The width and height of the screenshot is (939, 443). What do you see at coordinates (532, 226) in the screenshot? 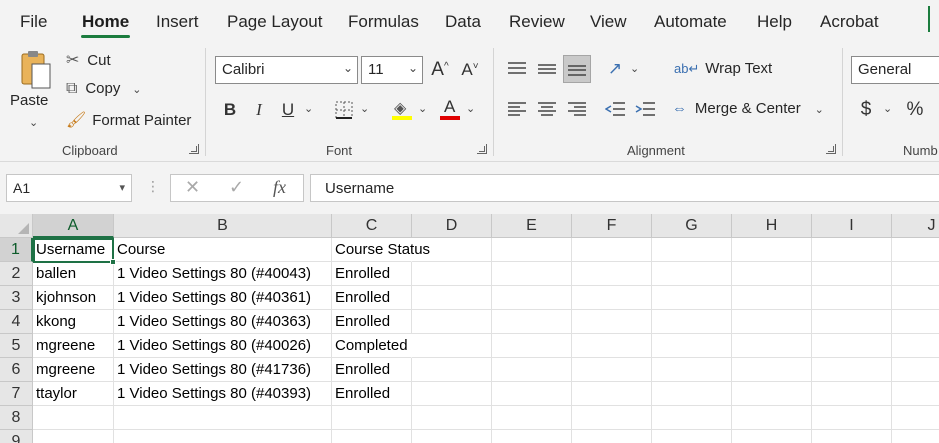
I see `column-header-e: E` at bounding box center [532, 226].